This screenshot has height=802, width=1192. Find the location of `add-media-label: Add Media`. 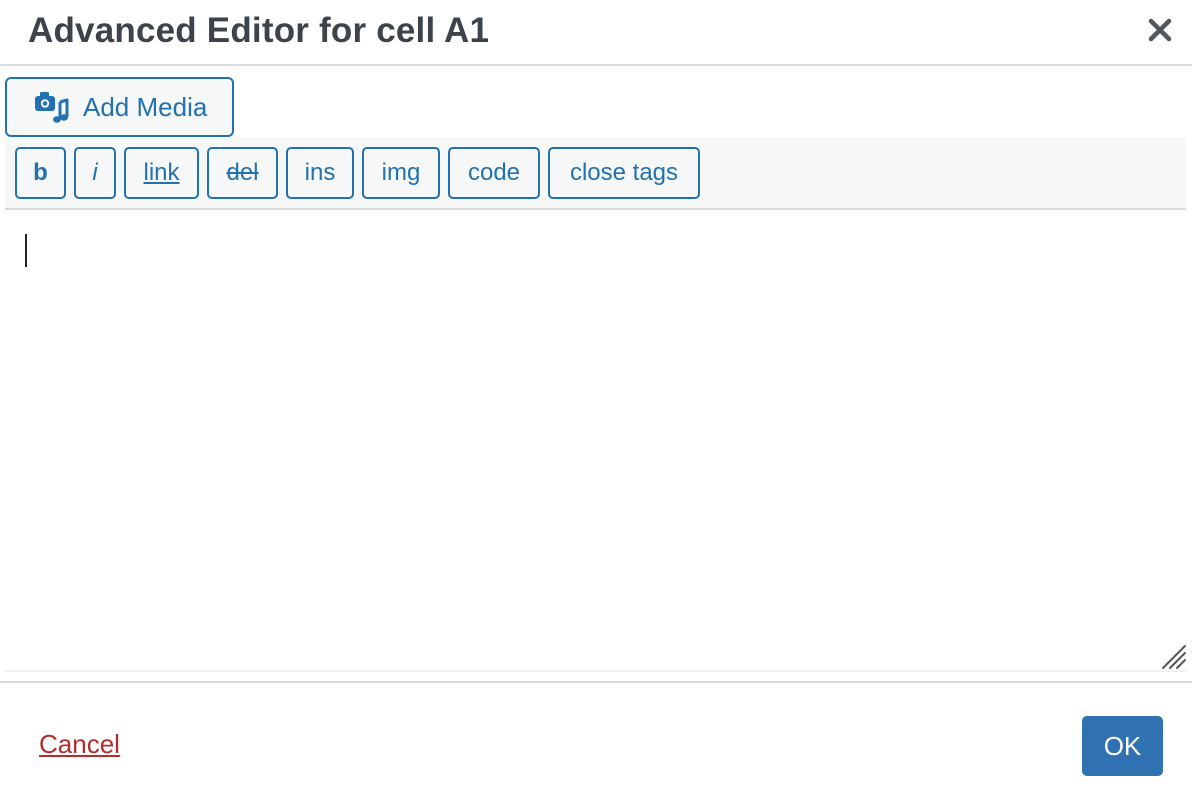

add-media-label: Add Media is located at coordinates (145, 106).